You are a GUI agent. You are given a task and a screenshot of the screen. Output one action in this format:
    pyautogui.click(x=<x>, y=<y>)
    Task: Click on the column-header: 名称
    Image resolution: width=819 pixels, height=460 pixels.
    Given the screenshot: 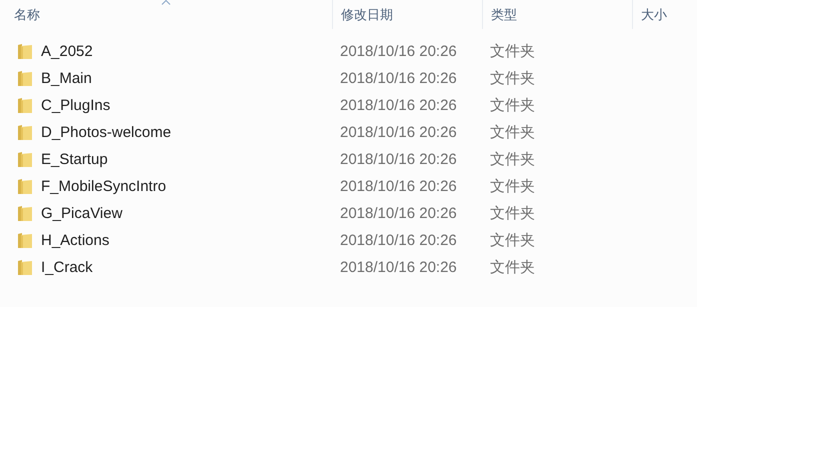 What is the action you would take?
    pyautogui.click(x=166, y=14)
    